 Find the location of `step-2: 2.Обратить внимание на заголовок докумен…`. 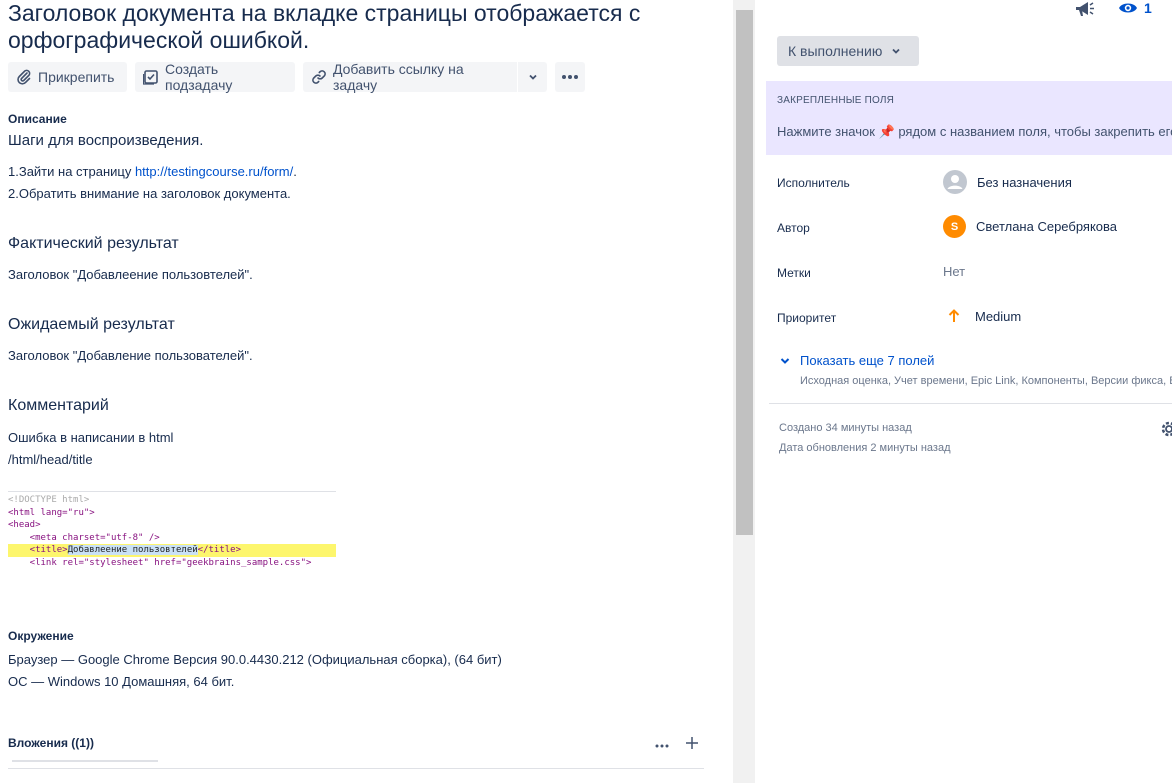

step-2: 2.Обратить внимание на заголовок докумен… is located at coordinates (149, 193).